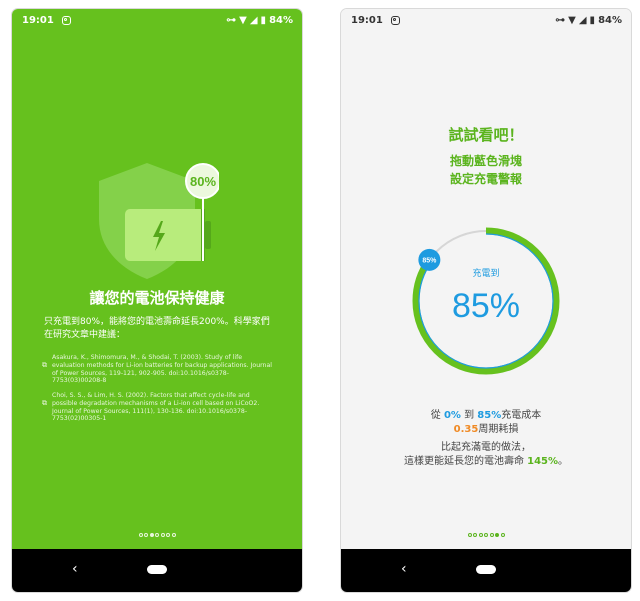 Image resolution: width=640 pixels, height=601 pixels. What do you see at coordinates (165, 235) in the screenshot?
I see `battery-icon` at bounding box center [165, 235].